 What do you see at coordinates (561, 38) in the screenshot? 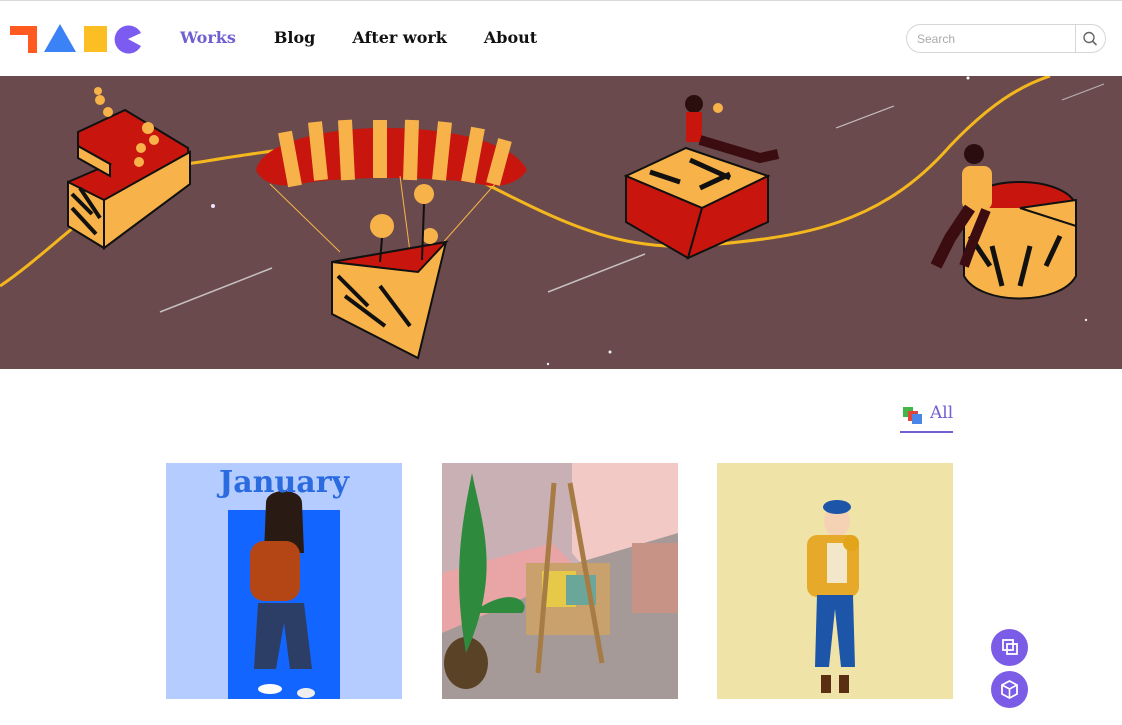
I see `site-header: Works Blog After work About` at bounding box center [561, 38].